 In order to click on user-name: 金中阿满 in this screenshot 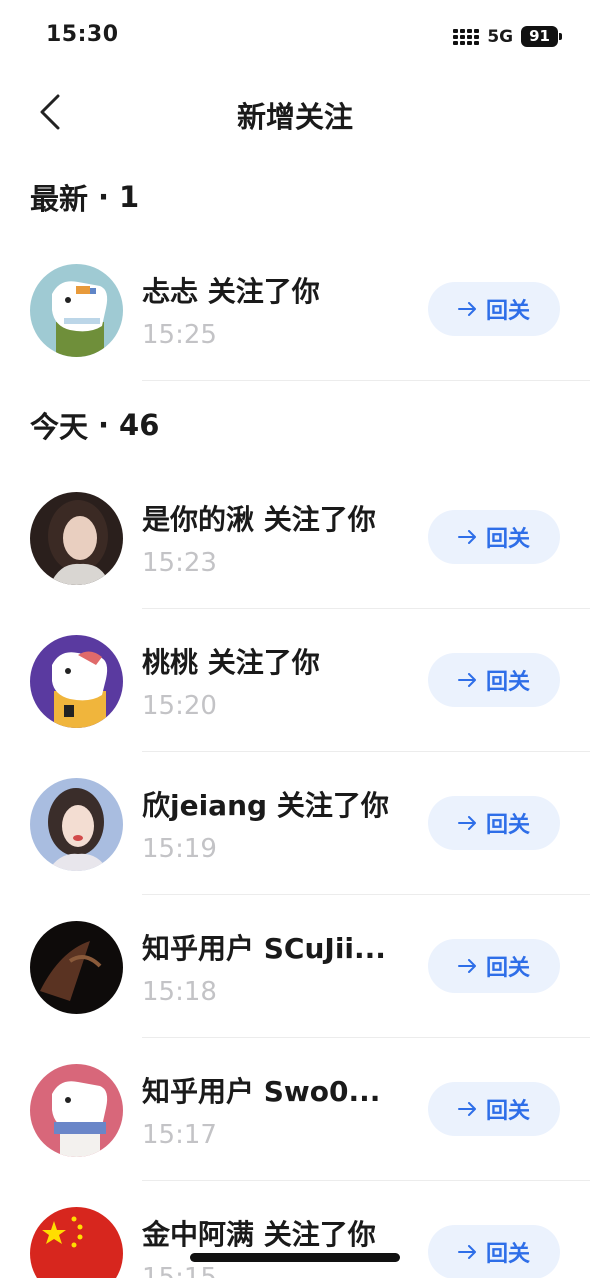, I will do `click(198, 1234)`.